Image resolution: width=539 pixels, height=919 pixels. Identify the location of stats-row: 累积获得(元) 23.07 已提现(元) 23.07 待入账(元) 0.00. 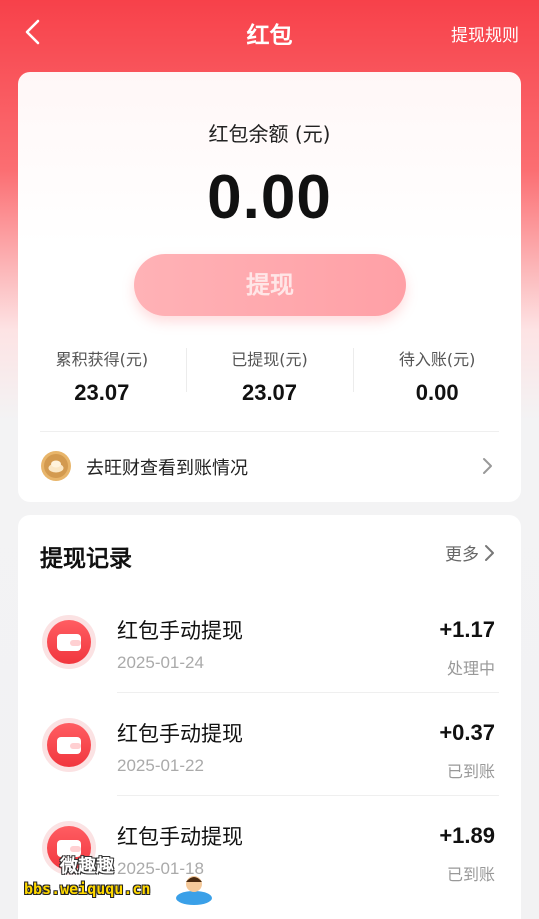
(269, 377).